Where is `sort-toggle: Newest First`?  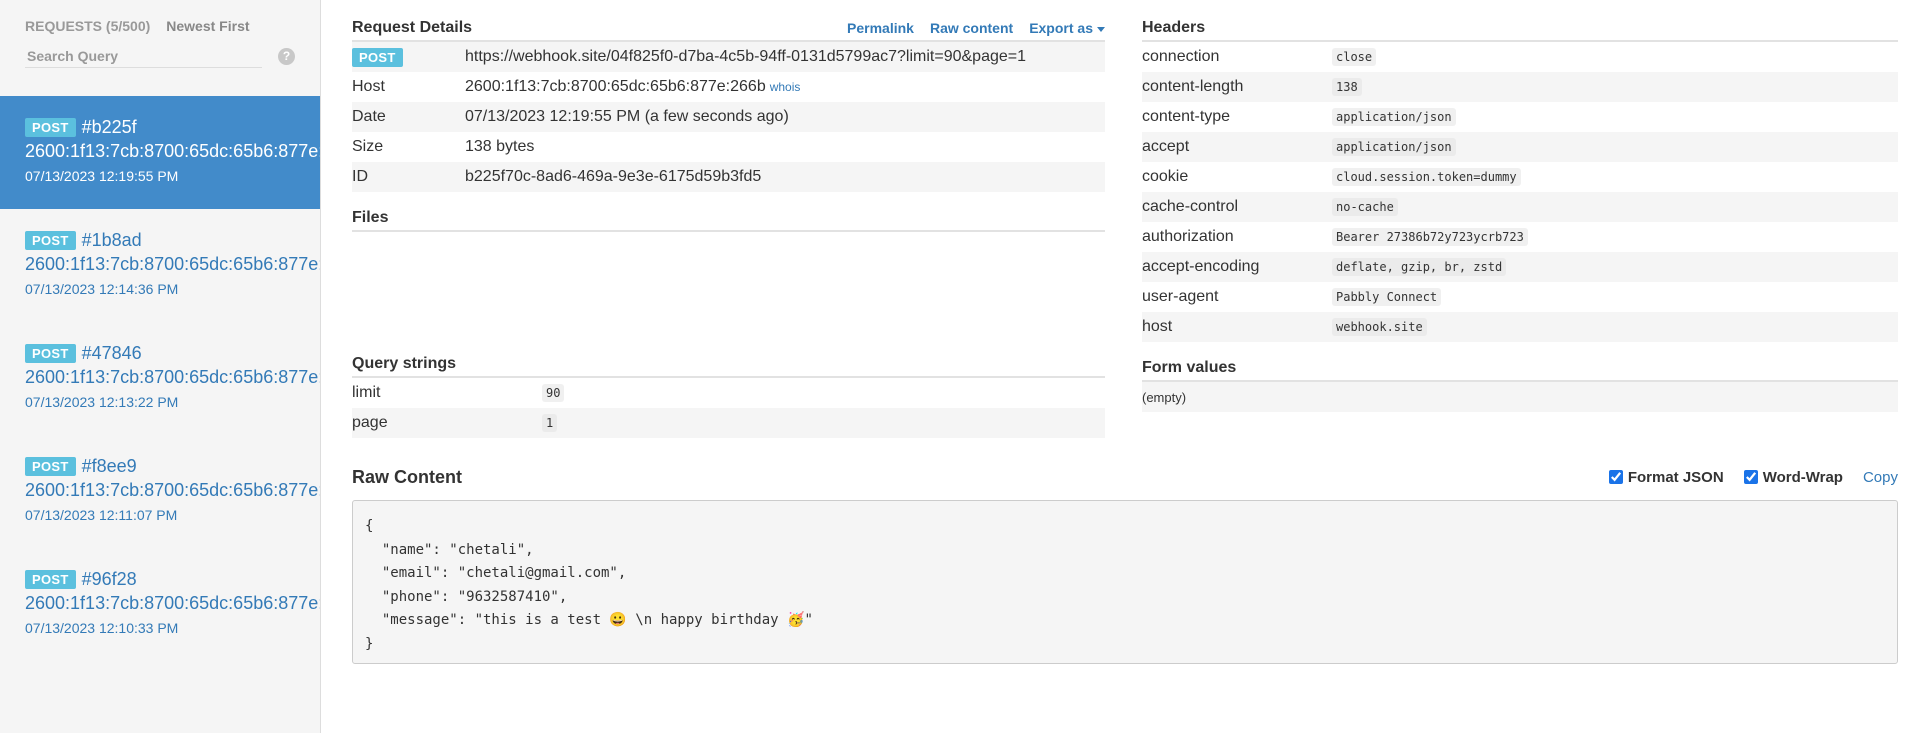 sort-toggle: Newest First is located at coordinates (207, 26).